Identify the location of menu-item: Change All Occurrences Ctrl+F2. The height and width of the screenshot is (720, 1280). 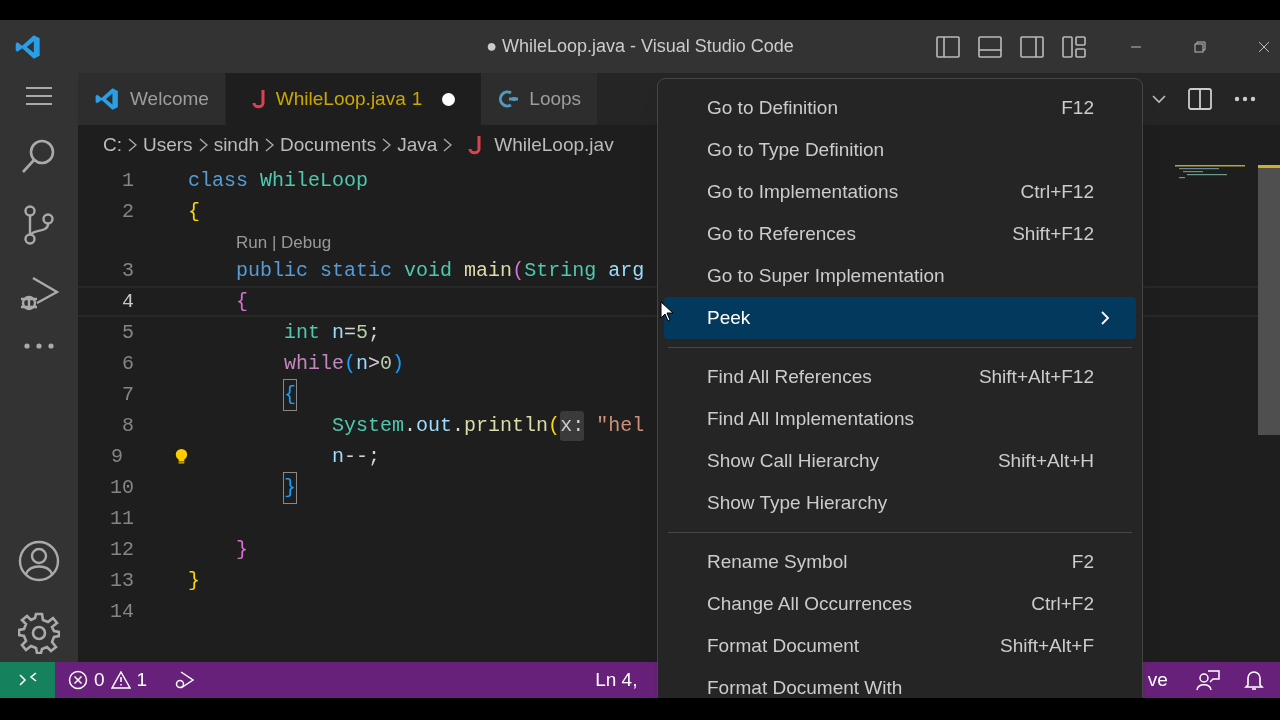
(900, 604).